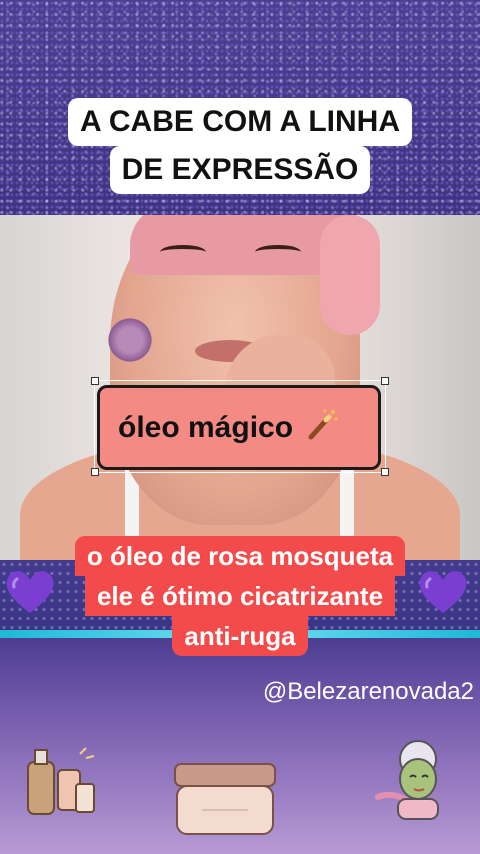 The image size is (480, 854). What do you see at coordinates (278, 252) in the screenshot?
I see `right-eye` at bounding box center [278, 252].